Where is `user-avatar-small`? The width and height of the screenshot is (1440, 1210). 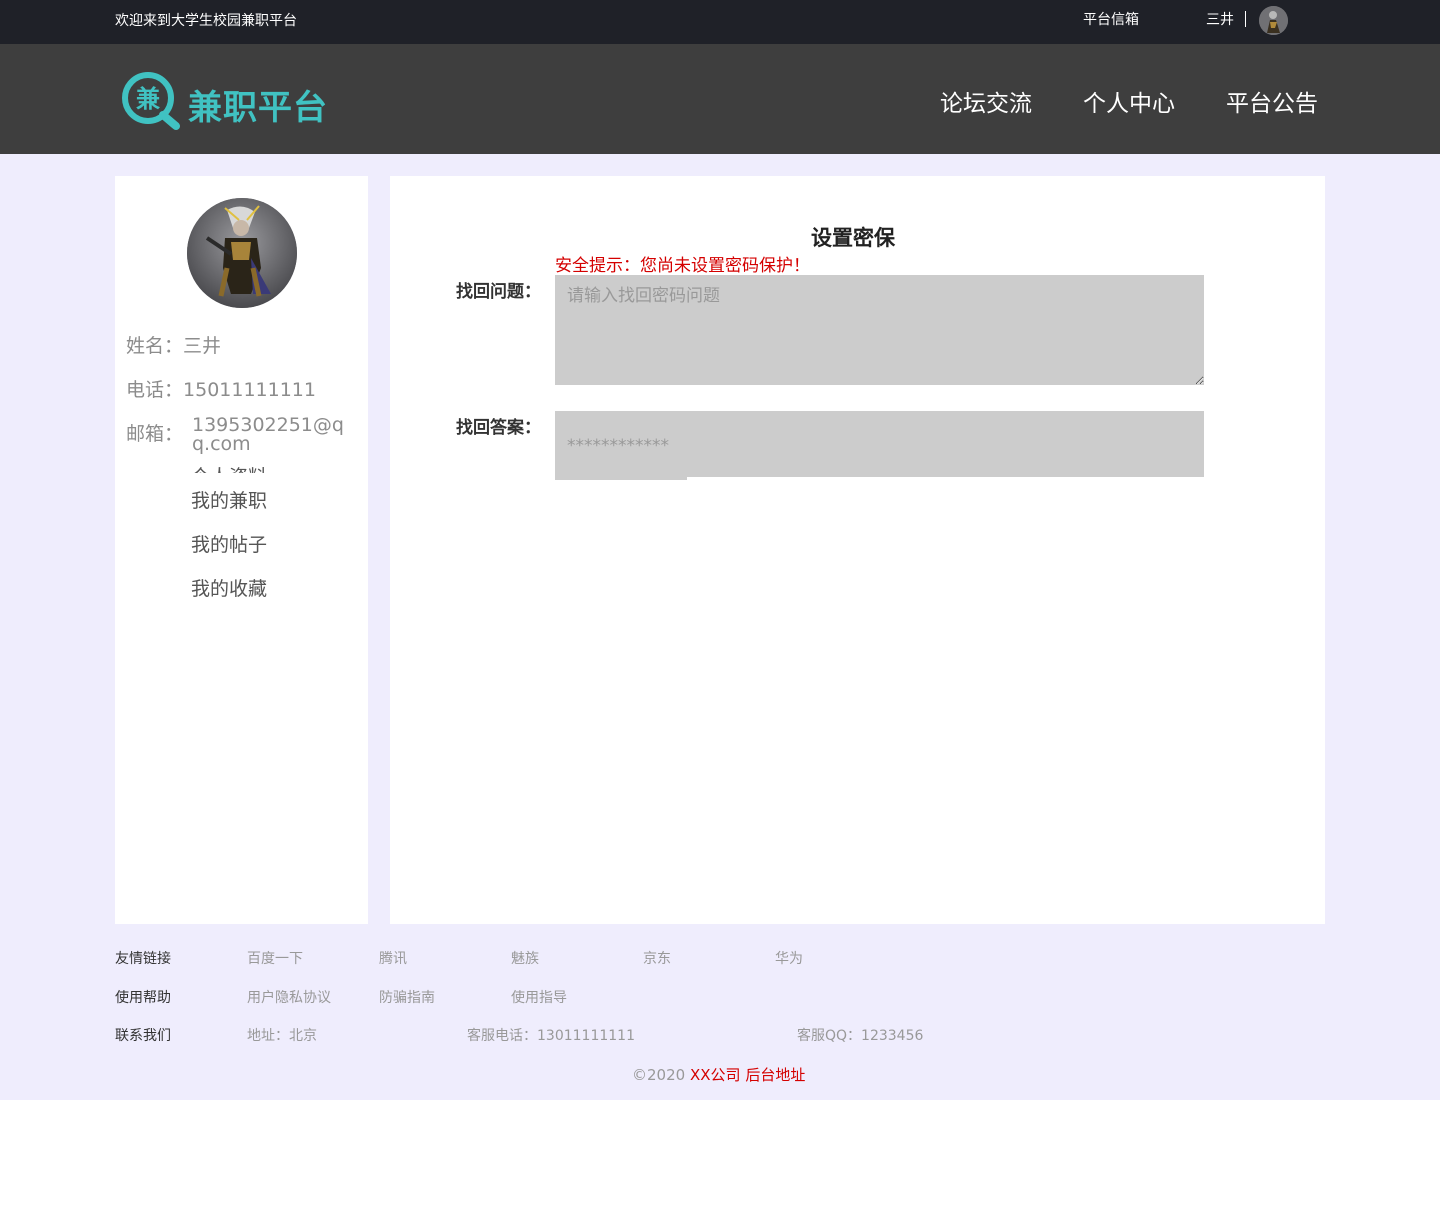 user-avatar-small is located at coordinates (1273, 20).